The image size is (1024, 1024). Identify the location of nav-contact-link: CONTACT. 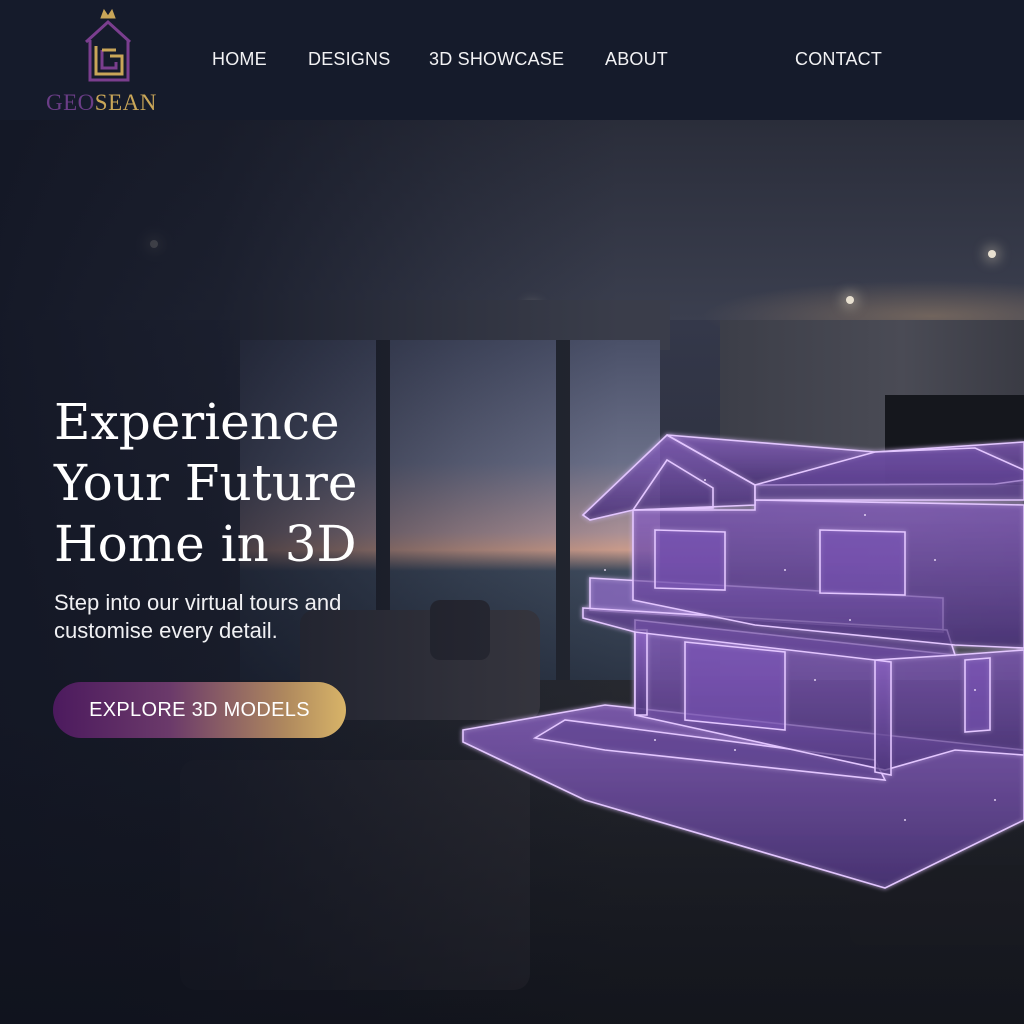
(838, 59).